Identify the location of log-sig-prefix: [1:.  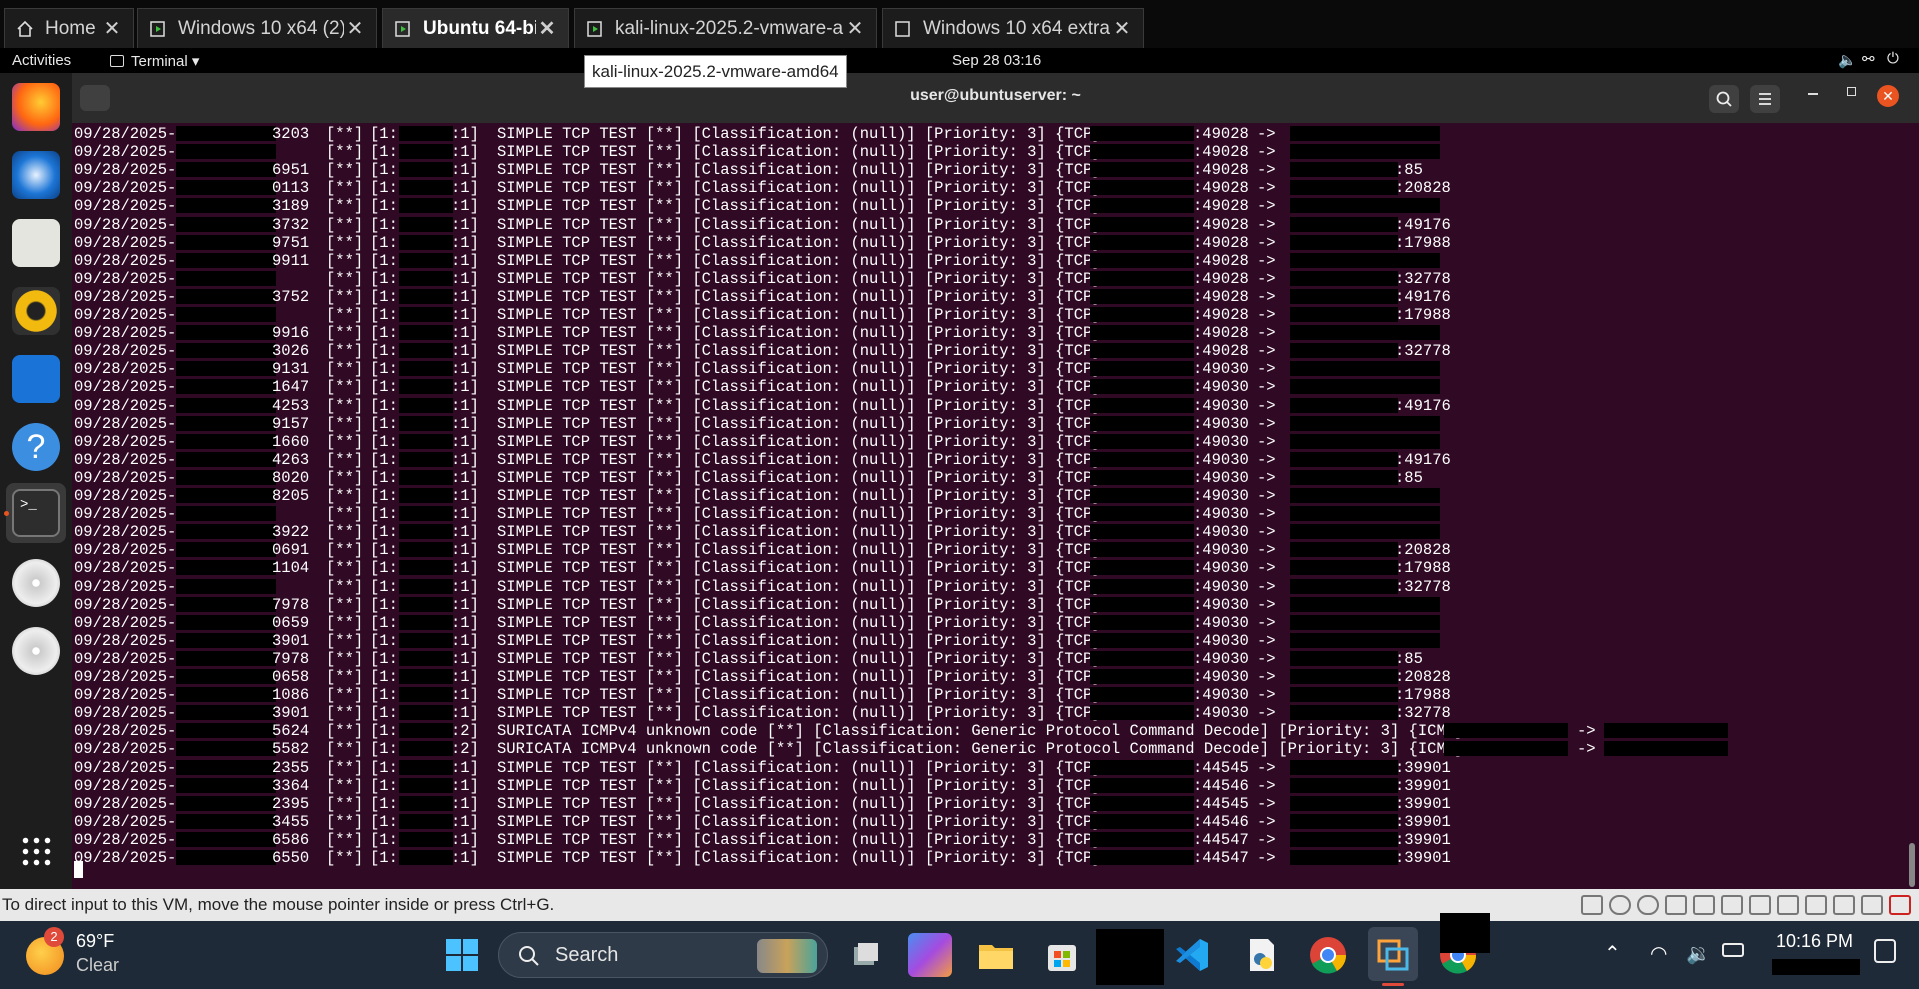
(384, 568).